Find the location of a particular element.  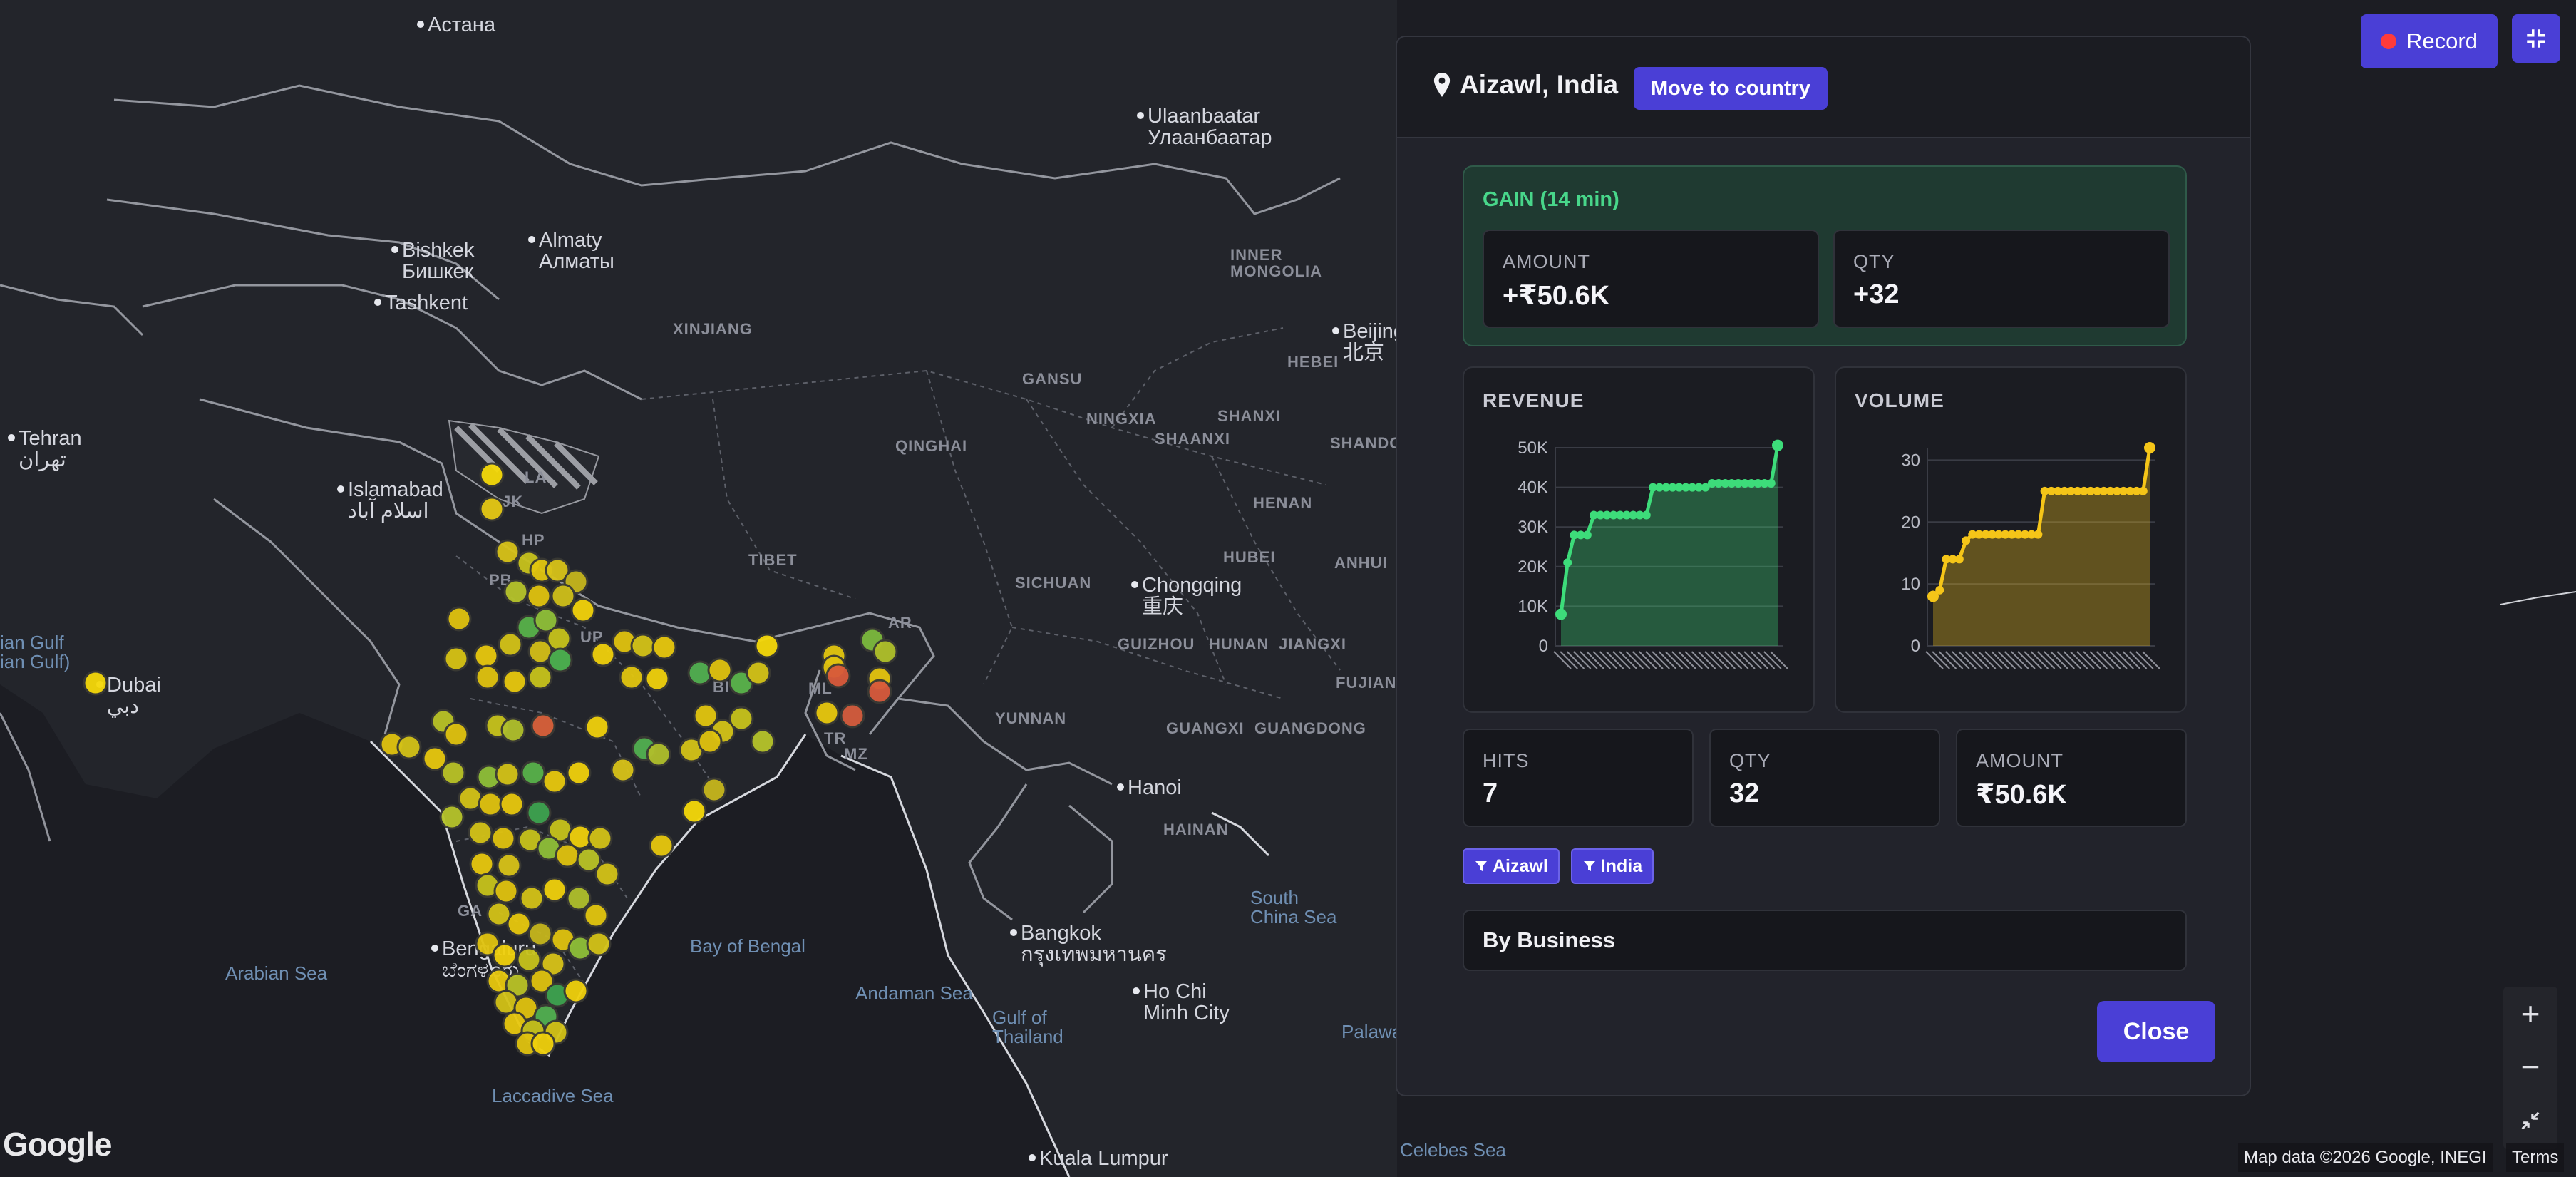

map-attribution: Map data ©2026 Google, INEGI is located at coordinates (2365, 1157).